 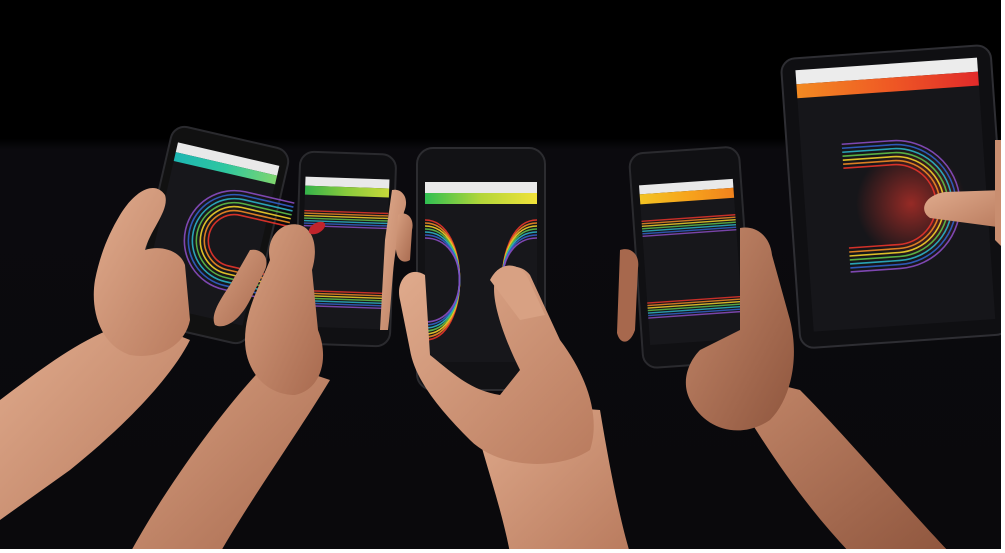 What do you see at coordinates (404, 237) in the screenshot?
I see `hand-3-left-fingers` at bounding box center [404, 237].